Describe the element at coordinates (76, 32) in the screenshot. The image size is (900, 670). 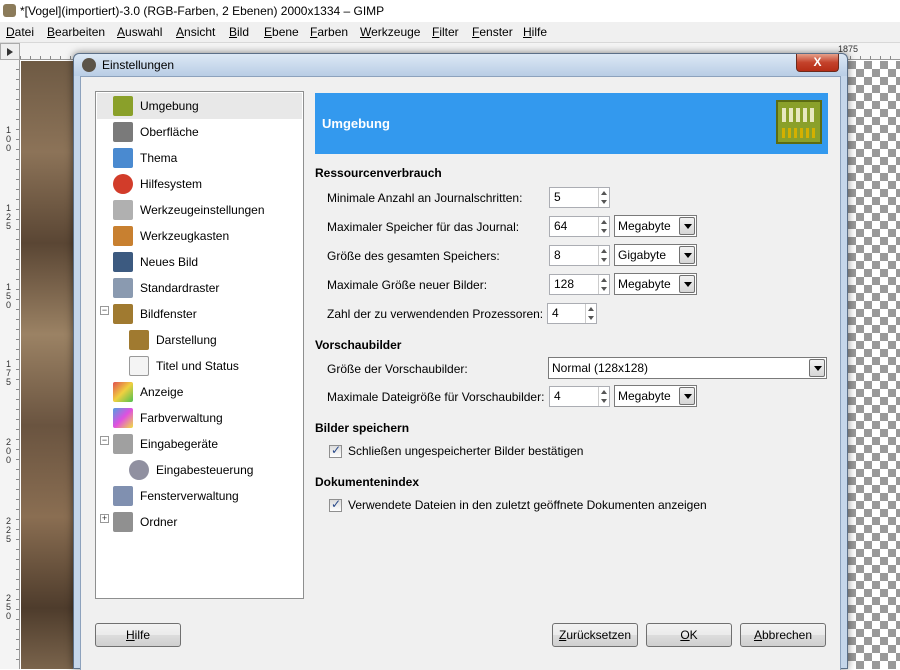
I see `menu-bearbeiten: Bearbeiten` at that location.